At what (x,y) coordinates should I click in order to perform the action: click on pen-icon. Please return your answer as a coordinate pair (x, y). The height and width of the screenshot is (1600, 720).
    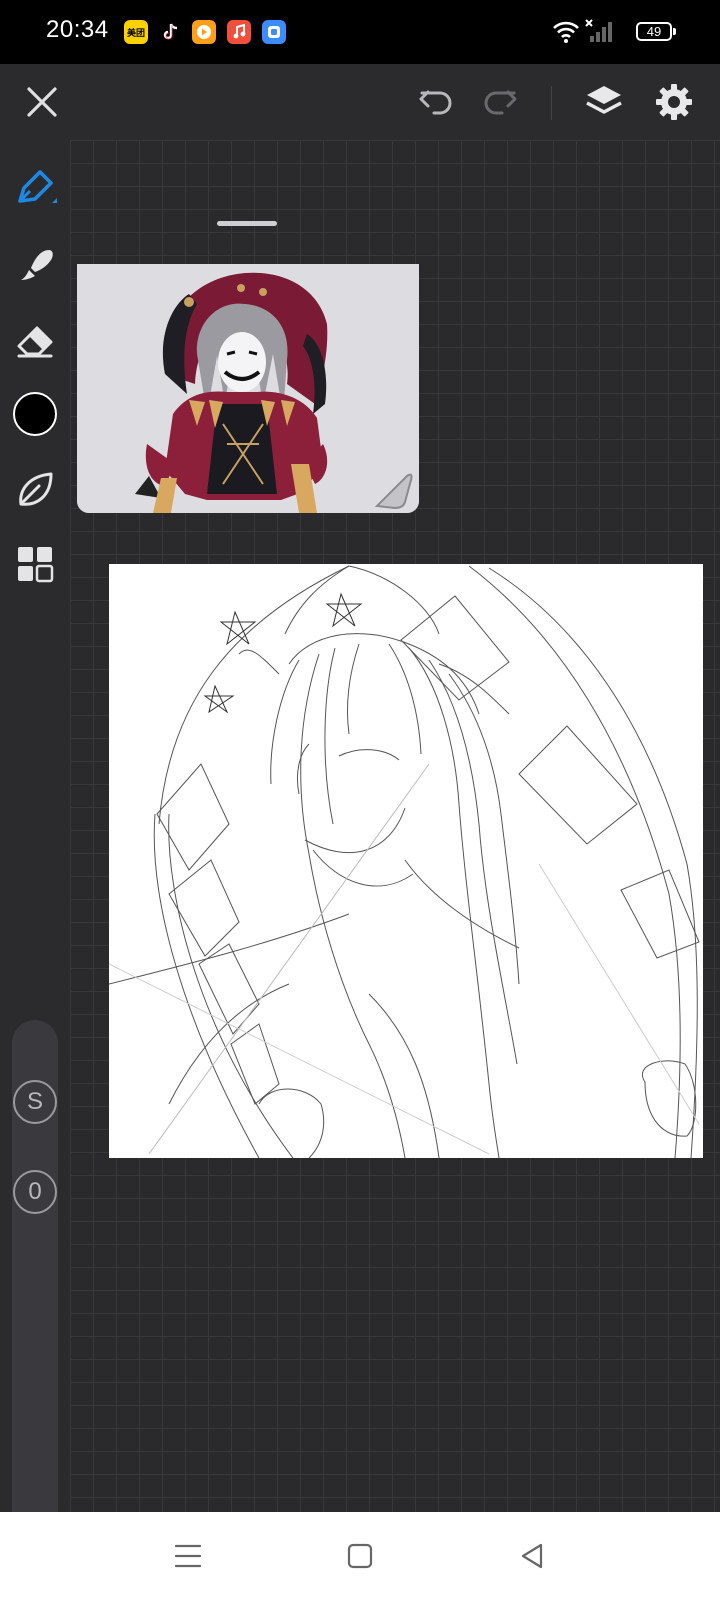
    Looking at the image, I should click on (37, 186).